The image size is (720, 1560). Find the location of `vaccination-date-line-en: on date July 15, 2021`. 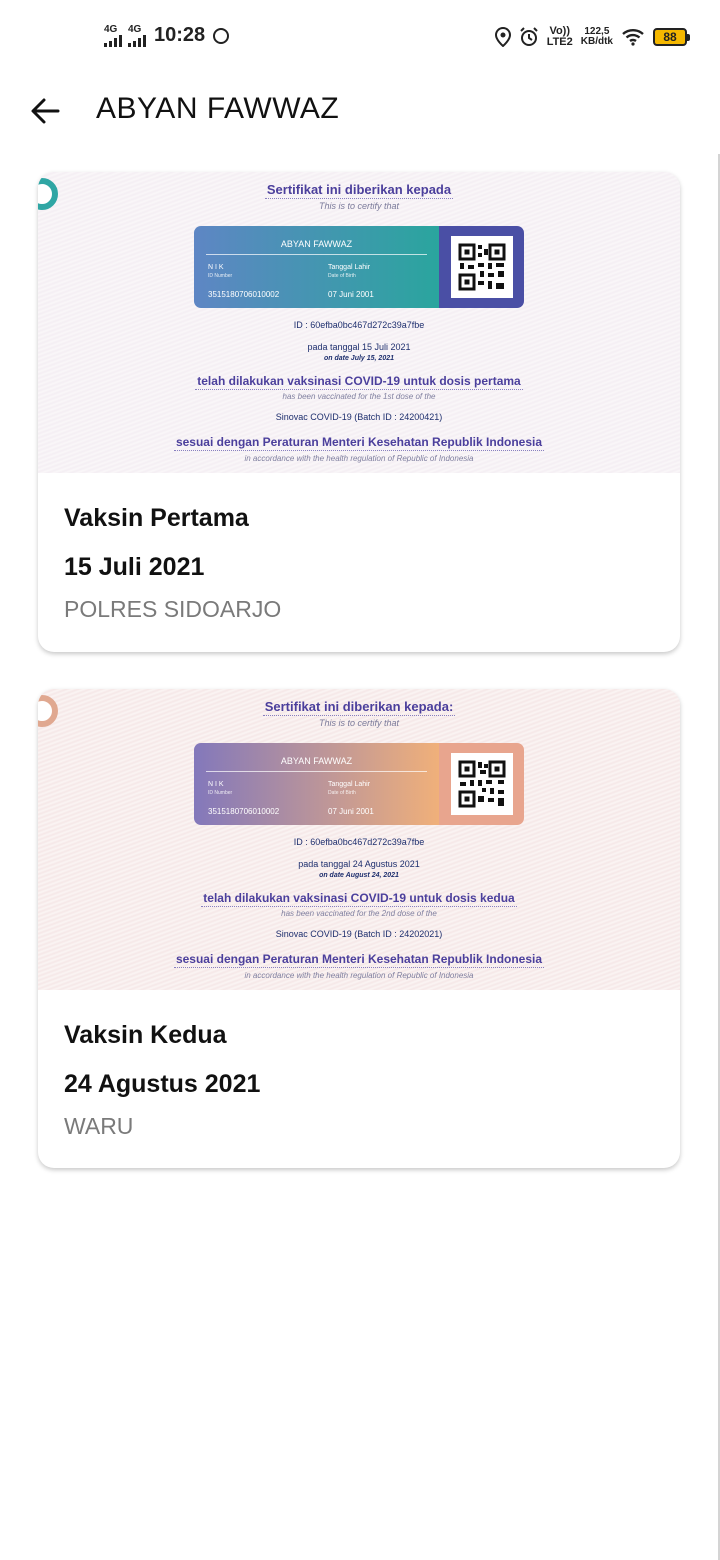

vaccination-date-line-en: on date July 15, 2021 is located at coordinates (359, 358).